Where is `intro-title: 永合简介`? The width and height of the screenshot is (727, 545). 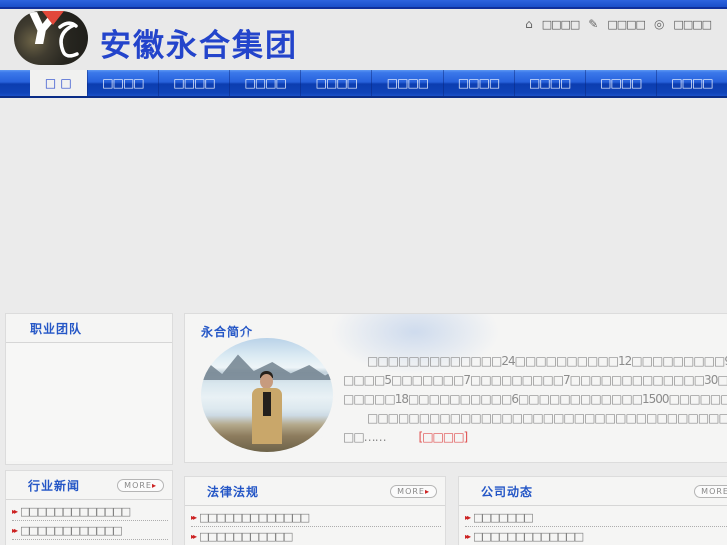 intro-title: 永合简介 is located at coordinates (227, 332).